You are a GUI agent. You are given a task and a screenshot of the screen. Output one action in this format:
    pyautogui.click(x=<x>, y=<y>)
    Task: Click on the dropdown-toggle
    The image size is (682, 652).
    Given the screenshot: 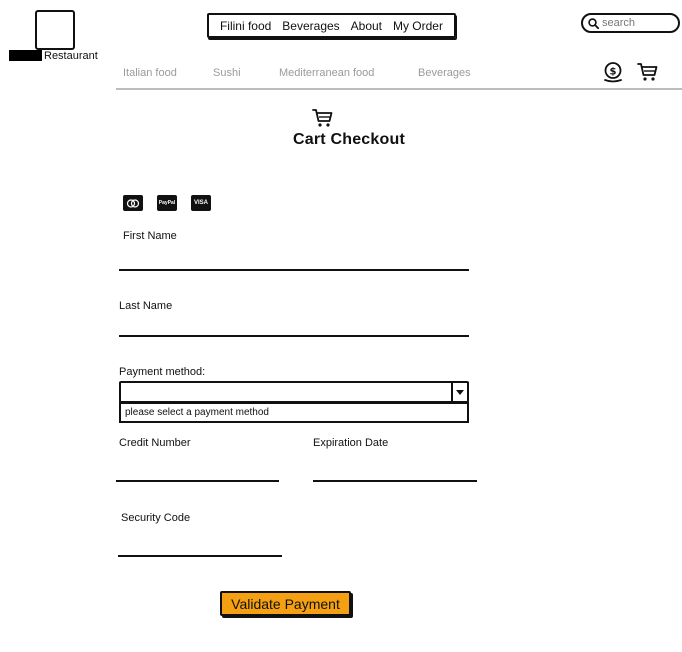 What is the action you would take?
    pyautogui.click(x=459, y=392)
    